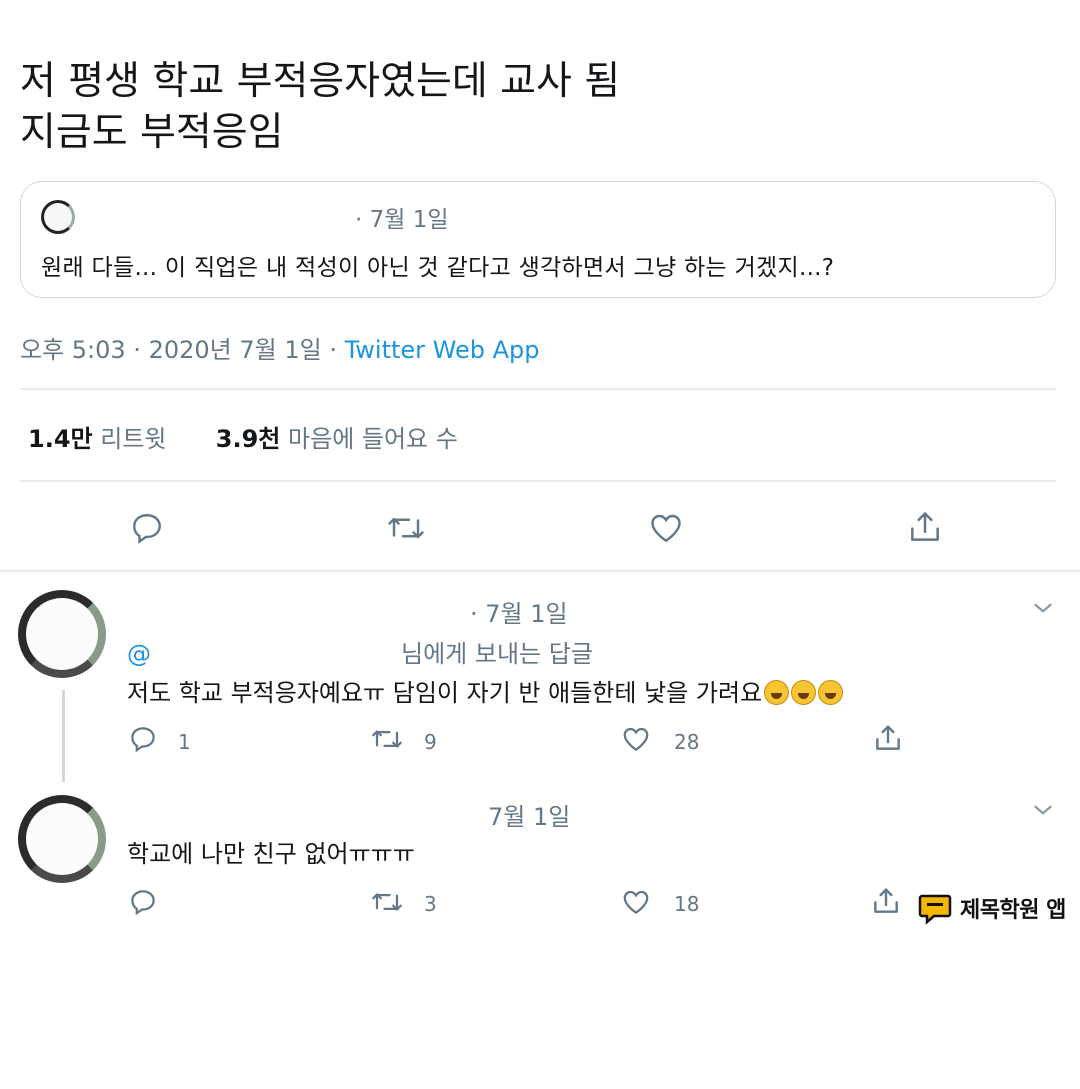 The width and height of the screenshot is (1080, 1089). Describe the element at coordinates (442, 350) in the screenshot. I see `tweet-source-app: Twitter Web App` at that location.